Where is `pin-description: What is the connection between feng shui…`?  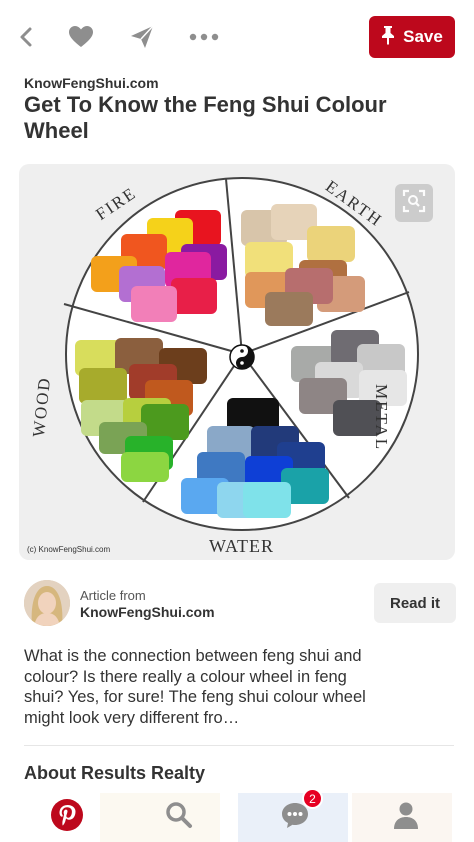 pin-description: What is the connection between feng shui… is located at coordinates (195, 687).